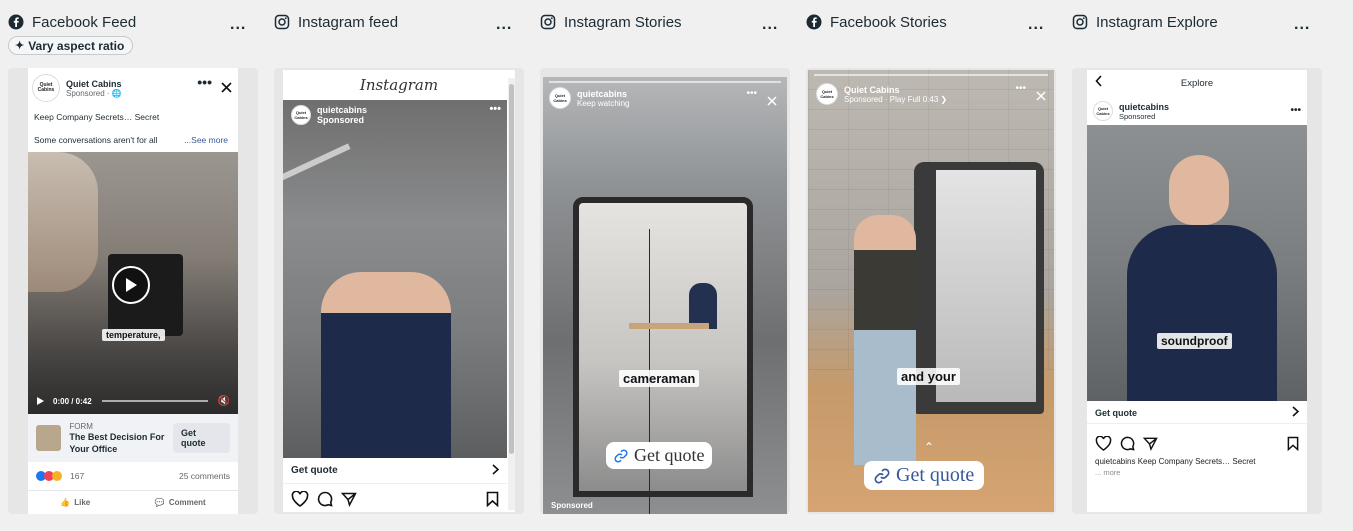  I want to click on comment-icon: 💬, so click(159, 502).